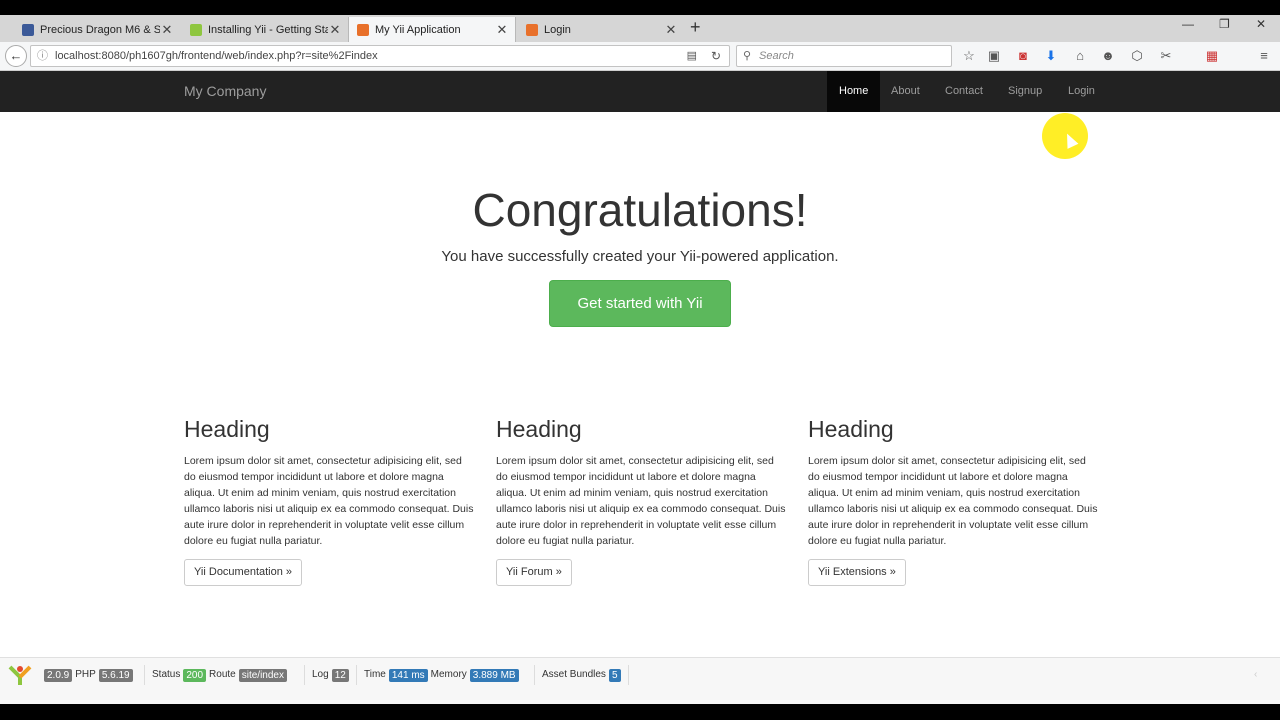  What do you see at coordinates (375, 674) in the screenshot?
I see `time-label: Time` at bounding box center [375, 674].